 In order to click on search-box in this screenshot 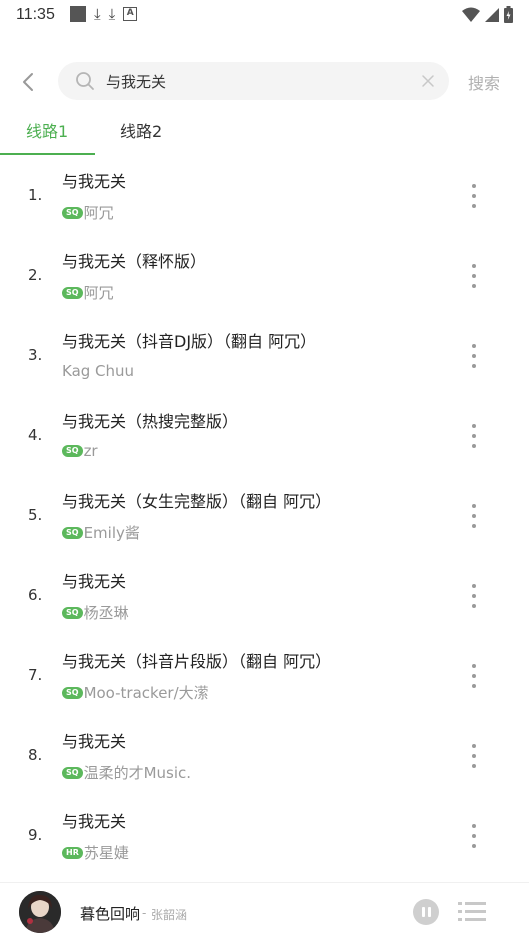, I will do `click(253, 81)`.